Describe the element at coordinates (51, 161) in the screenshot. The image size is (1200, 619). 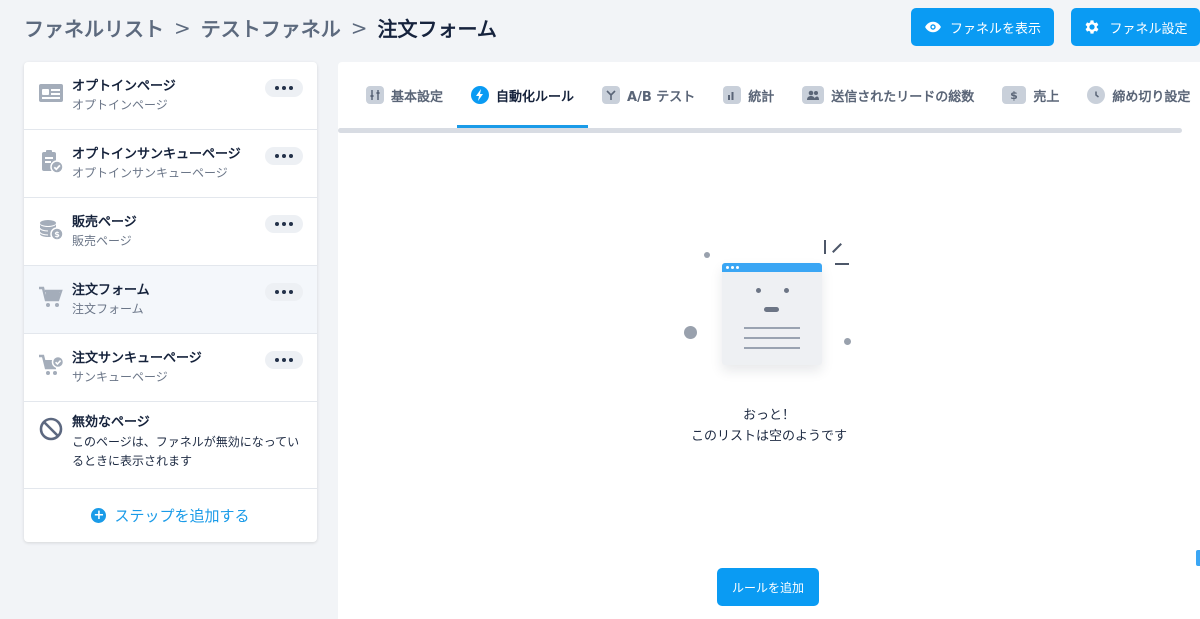
I see `clipboard-check-icon` at that location.